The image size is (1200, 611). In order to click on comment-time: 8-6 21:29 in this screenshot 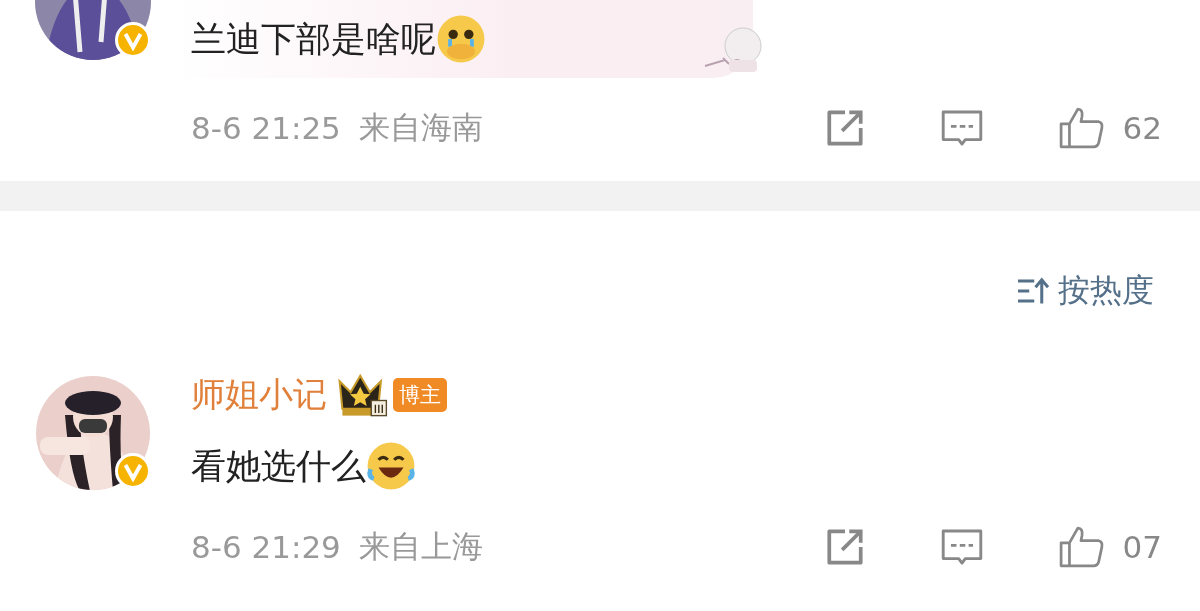, I will do `click(266, 547)`.